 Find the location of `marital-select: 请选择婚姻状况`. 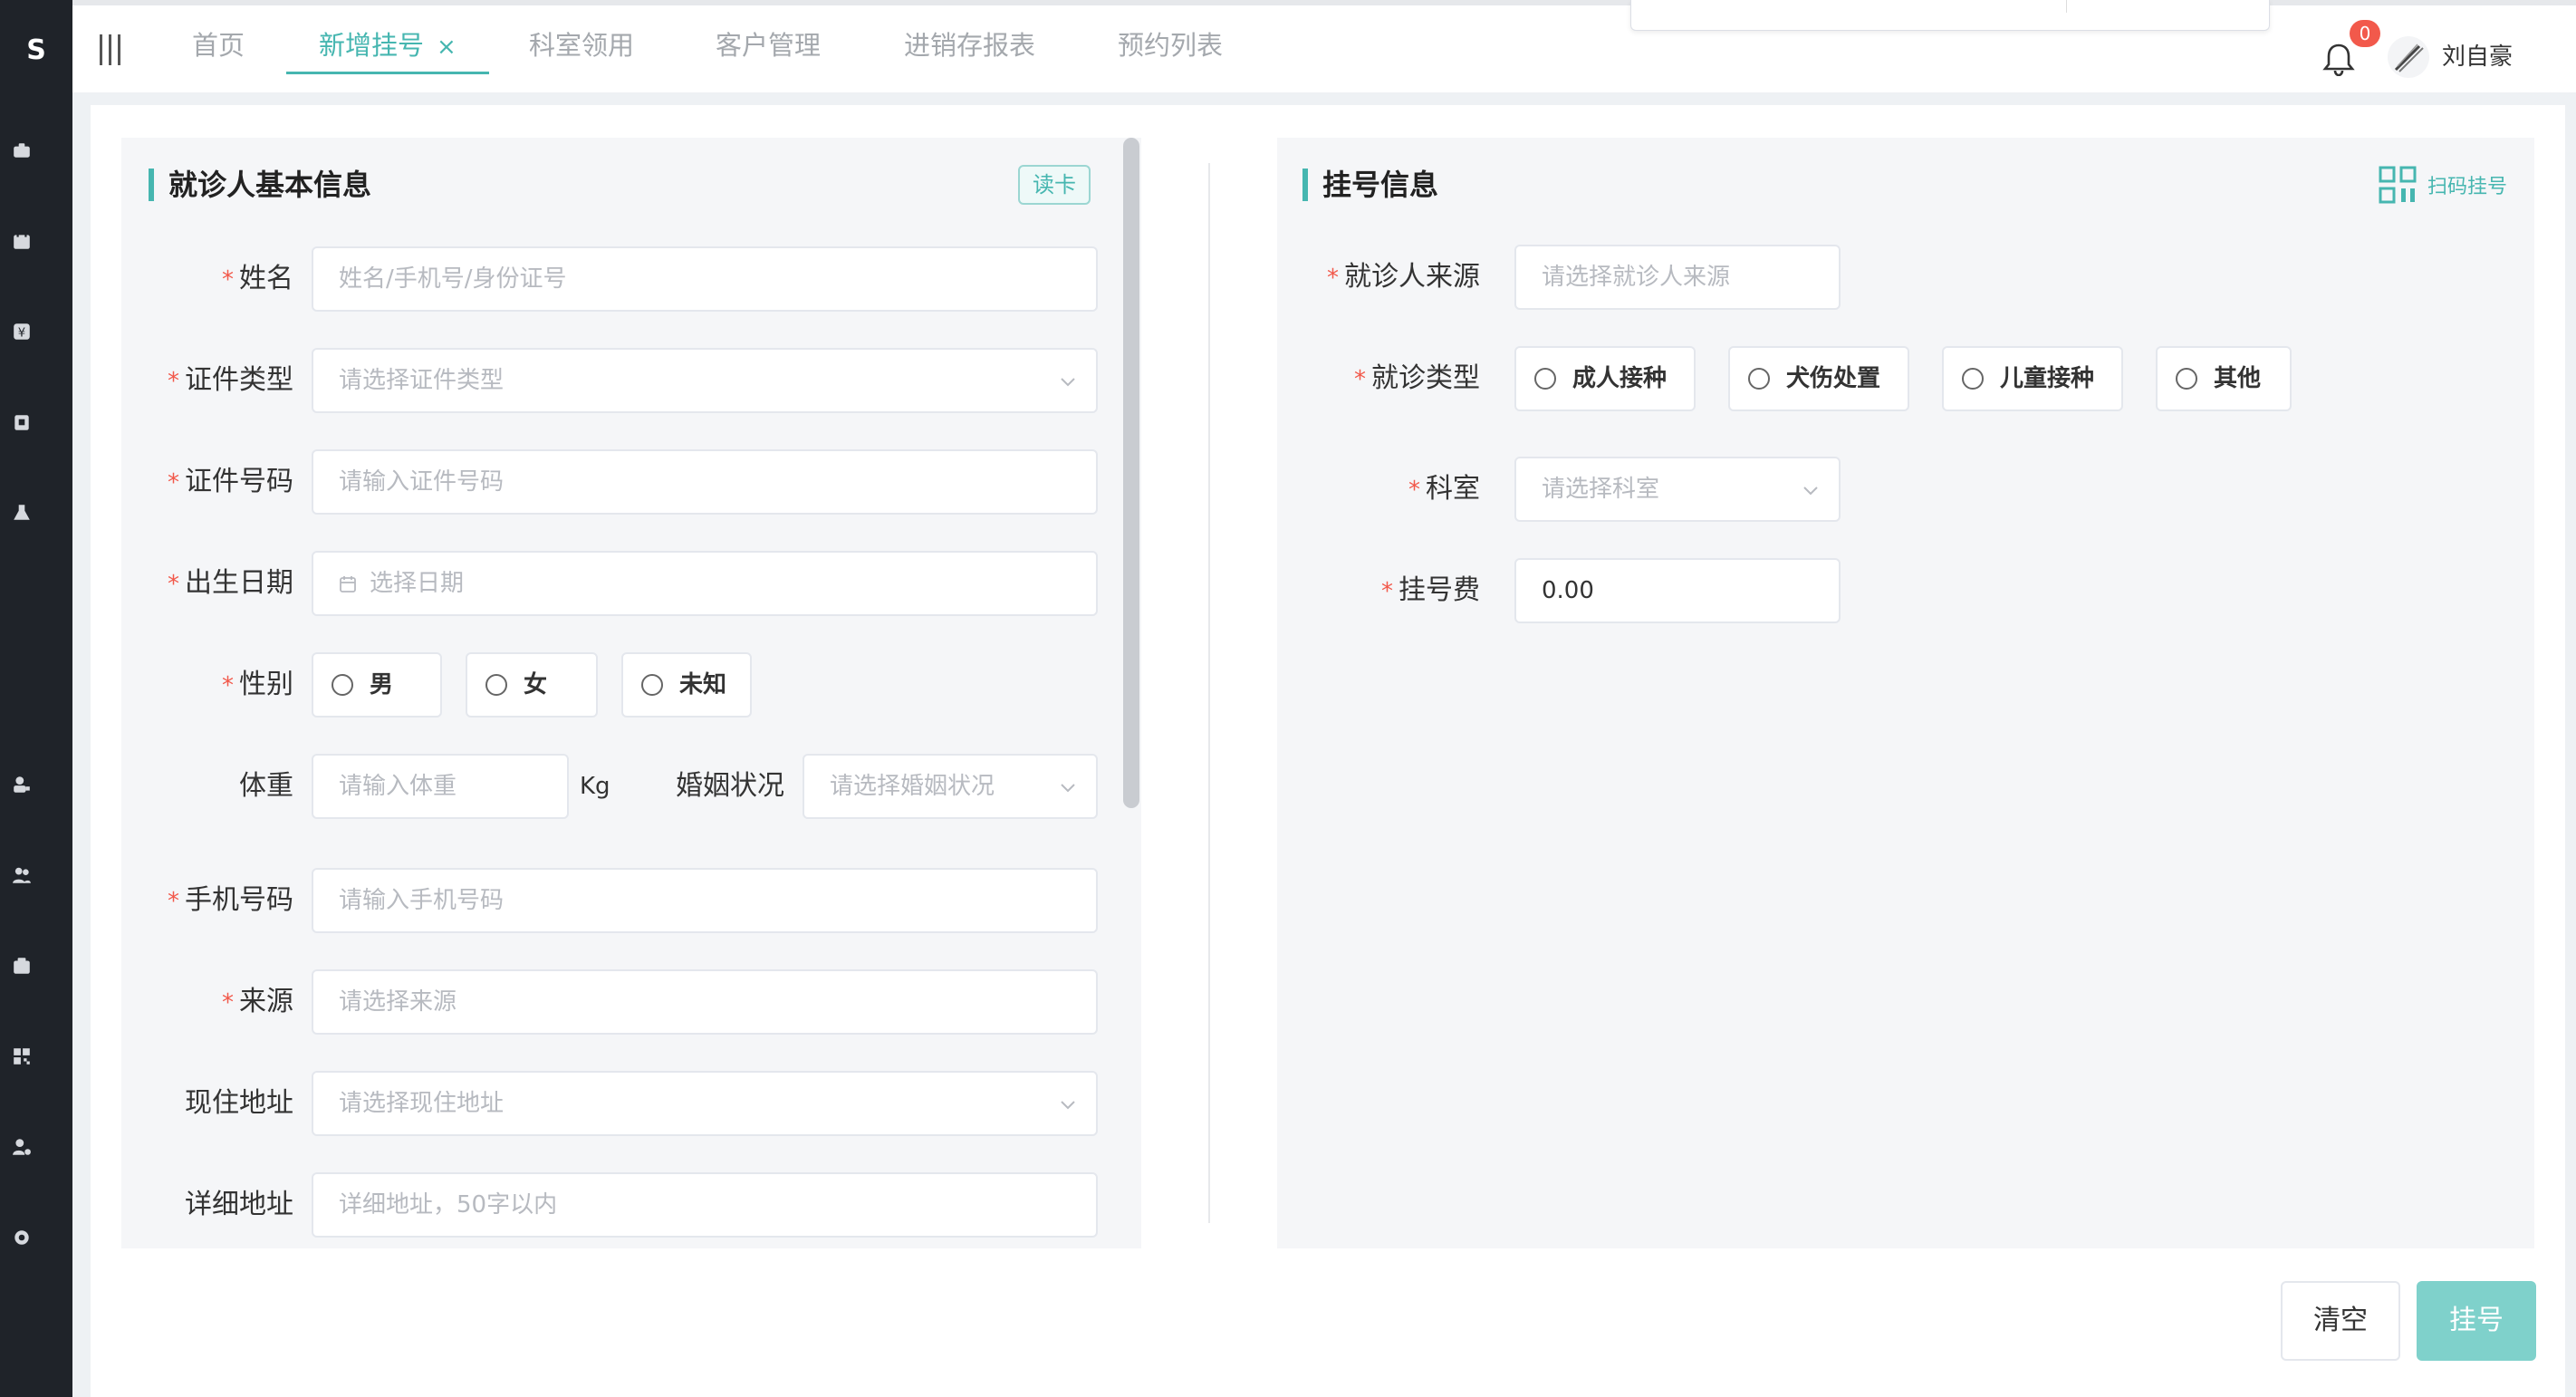

marital-select: 请选择婚姻状况 is located at coordinates (950, 786).